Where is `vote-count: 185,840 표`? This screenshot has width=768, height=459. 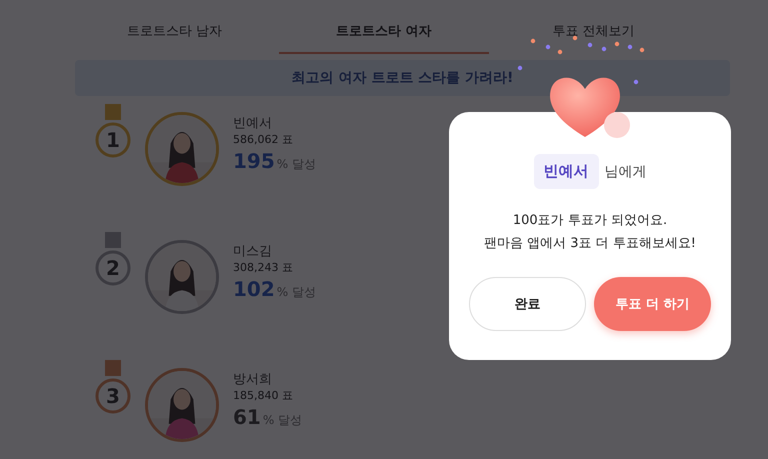
vote-count: 185,840 표 is located at coordinates (263, 395).